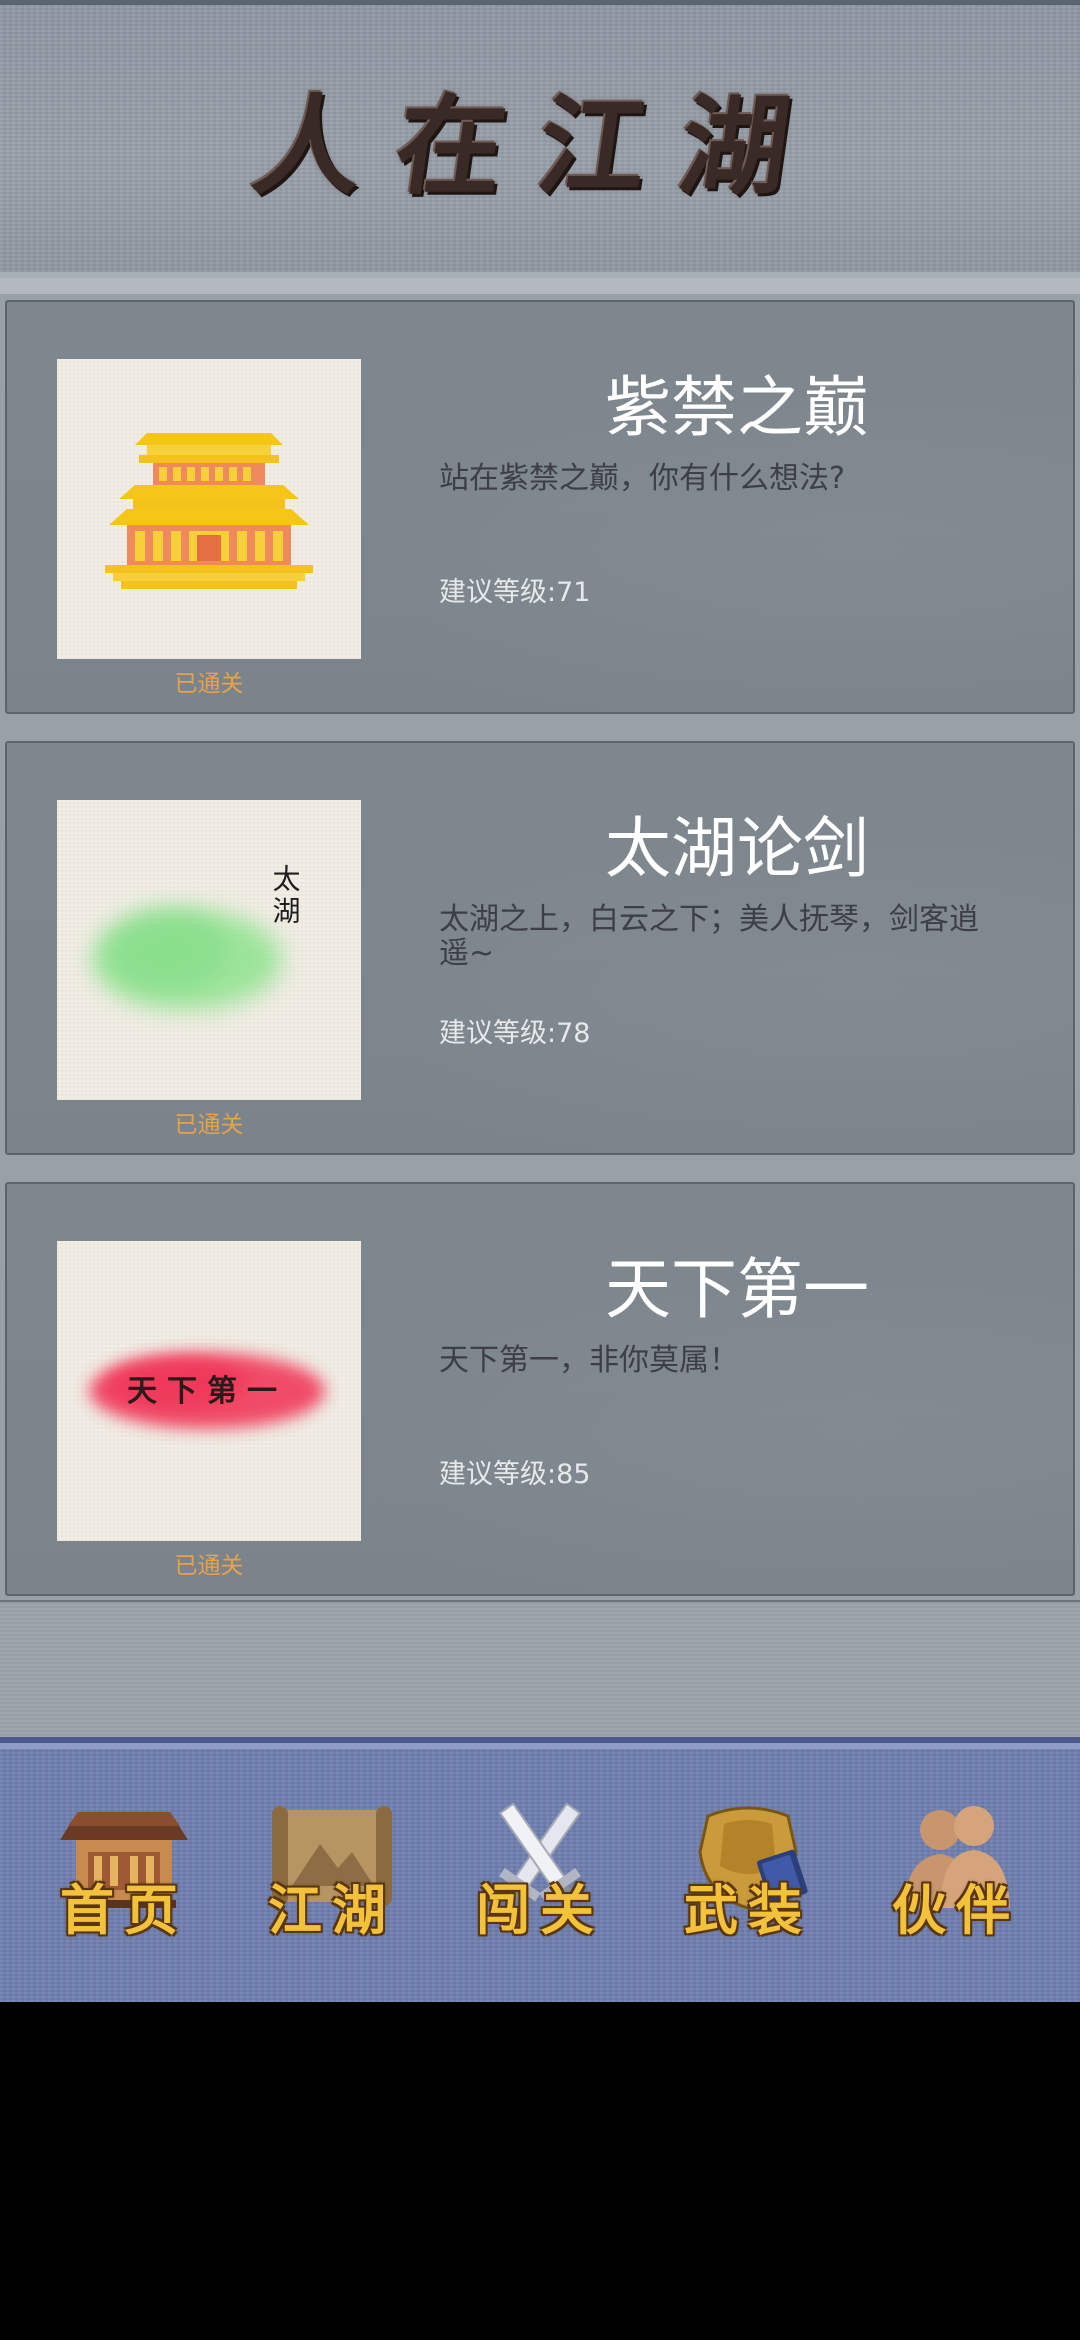 This screenshot has width=1080, height=2340. I want to click on nav-label: 闯关, so click(540, 1909).